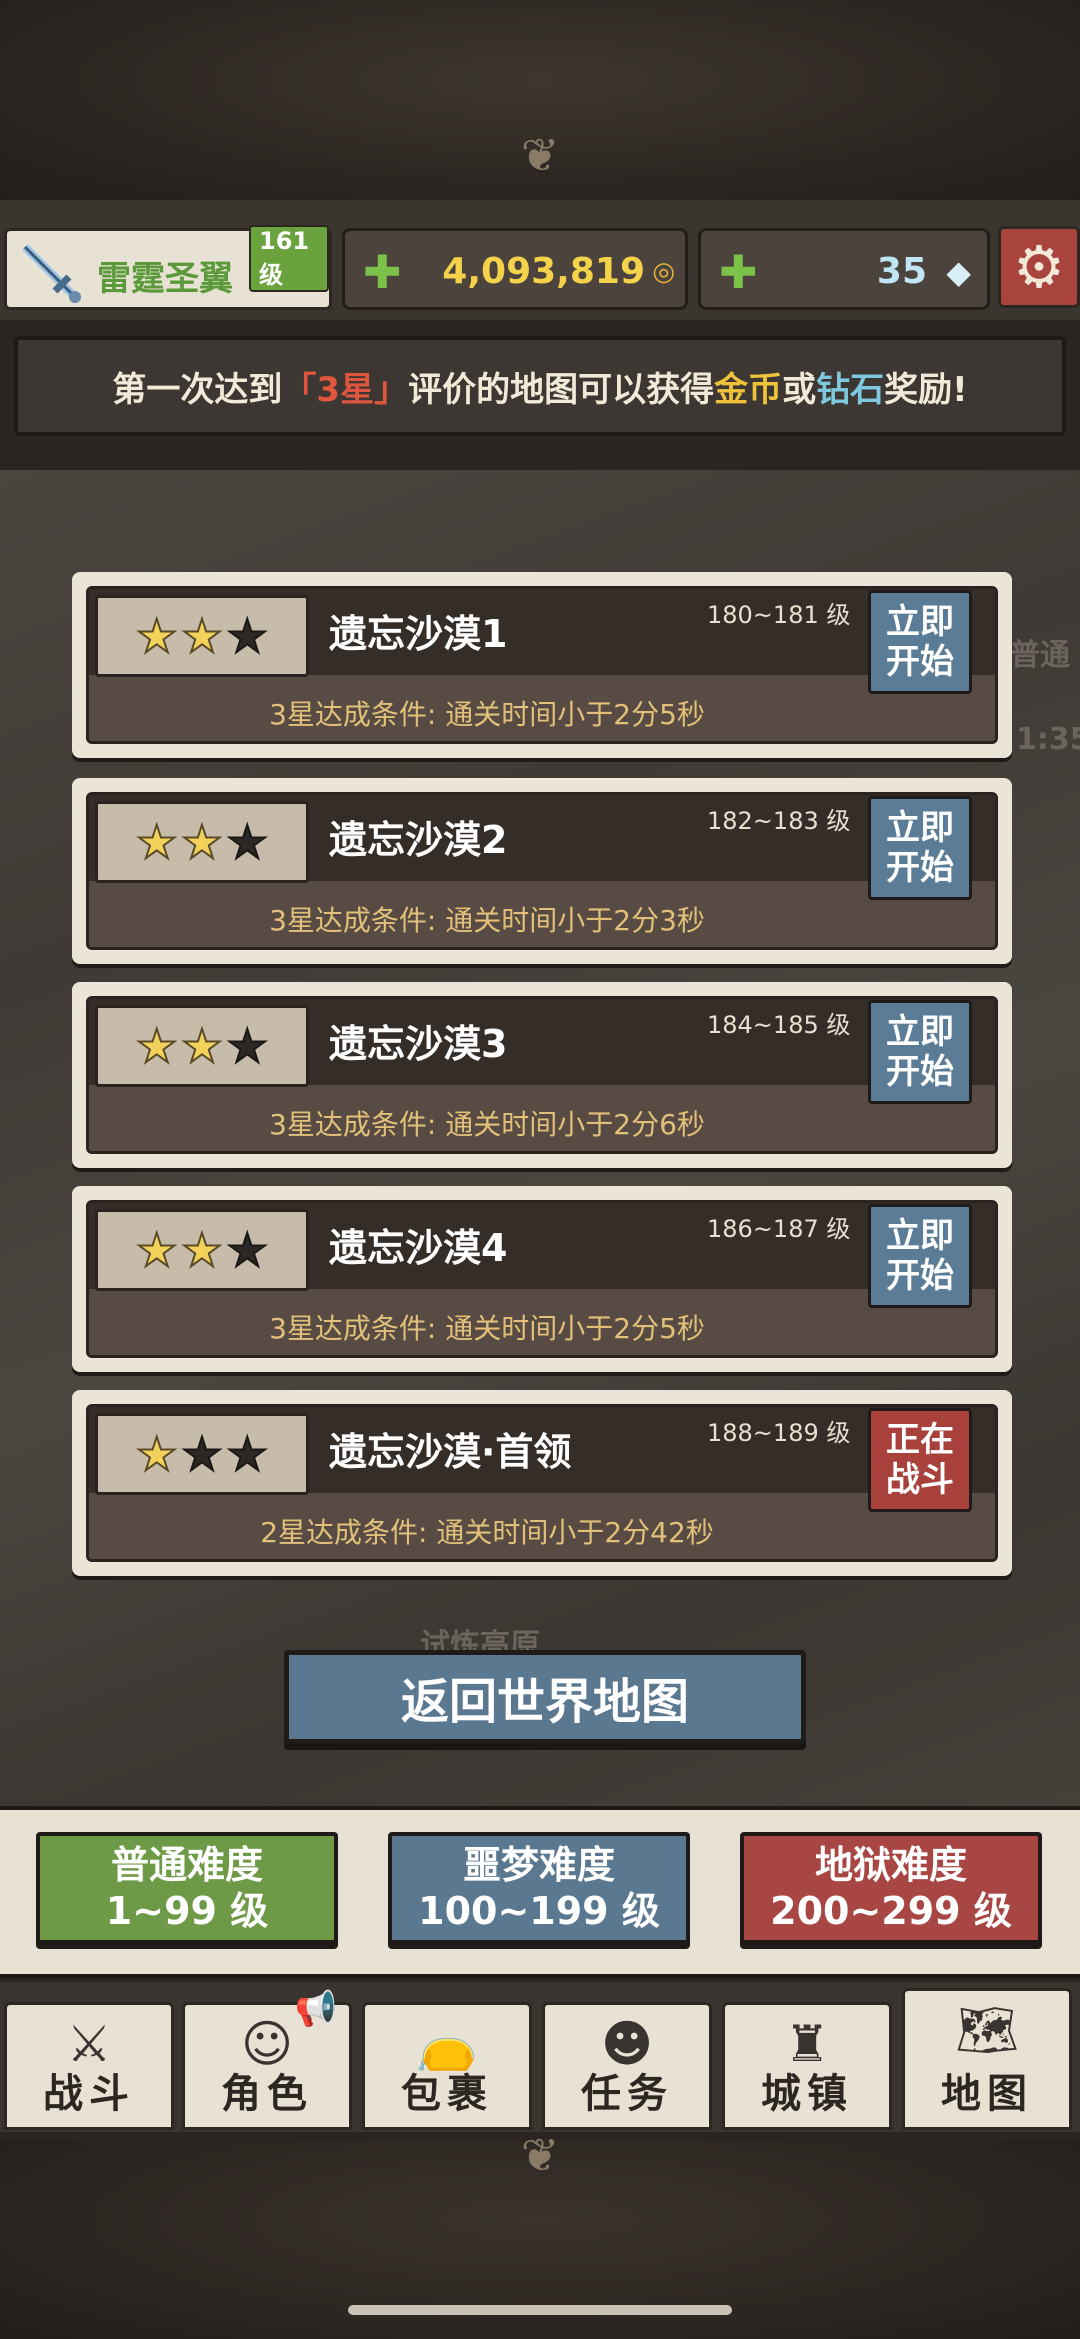 The image size is (1080, 2339). Describe the element at coordinates (418, 840) in the screenshot. I see `level-name: 遗忘沙漠2` at that location.